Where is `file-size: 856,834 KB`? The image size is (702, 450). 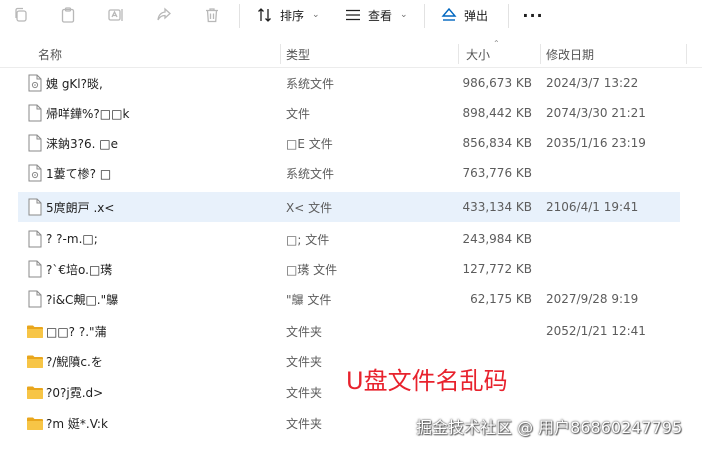
file-size: 856,834 KB is located at coordinates (497, 143).